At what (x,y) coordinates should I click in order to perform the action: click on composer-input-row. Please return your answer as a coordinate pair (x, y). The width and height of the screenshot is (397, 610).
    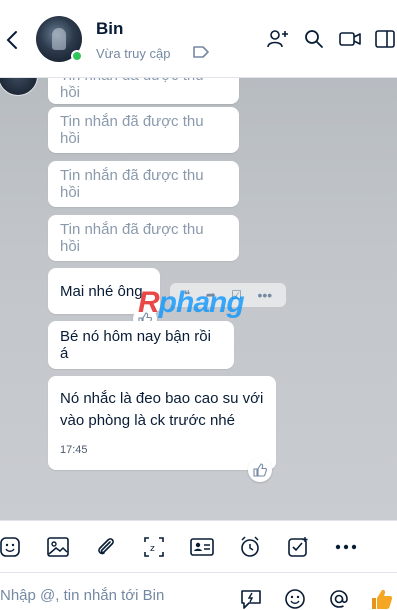
    Looking at the image, I should click on (198, 591).